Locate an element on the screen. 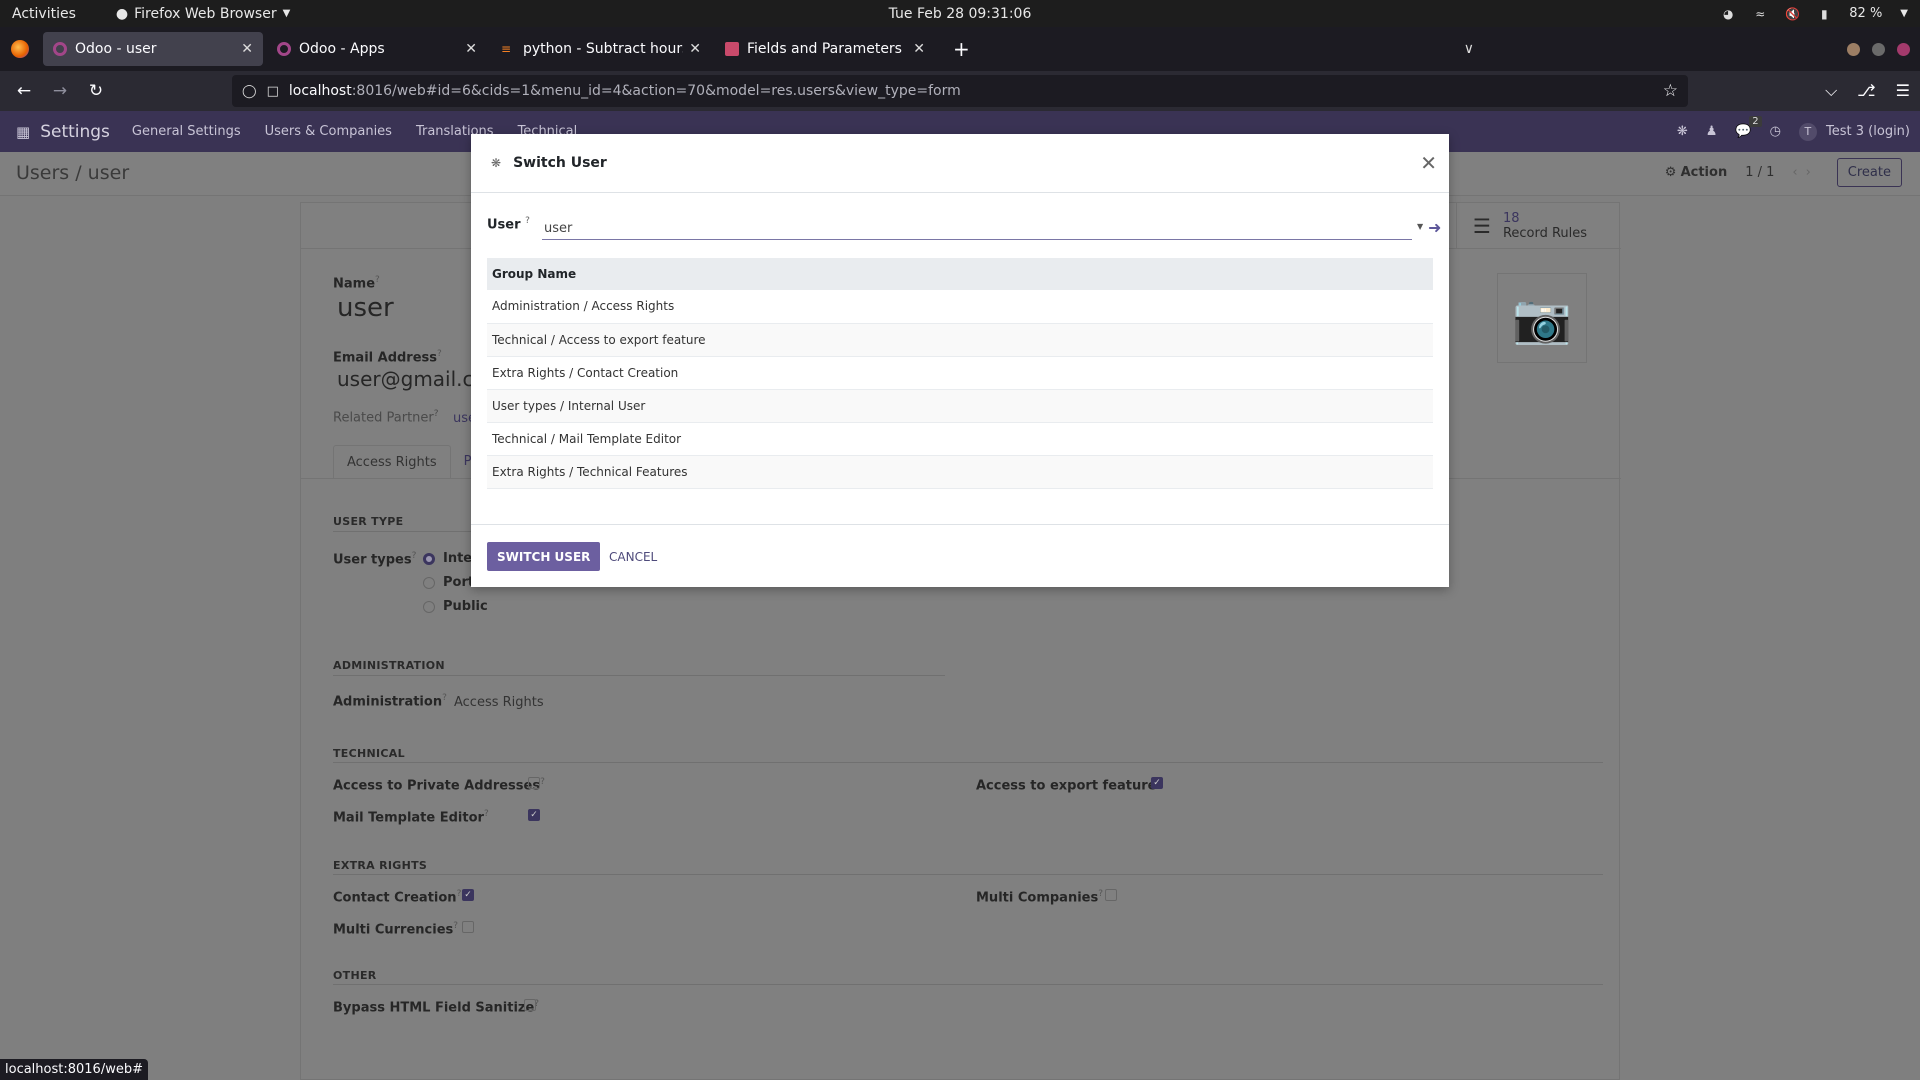 The image size is (1920, 1080). menu-general-settings: General Settings is located at coordinates (186, 131).